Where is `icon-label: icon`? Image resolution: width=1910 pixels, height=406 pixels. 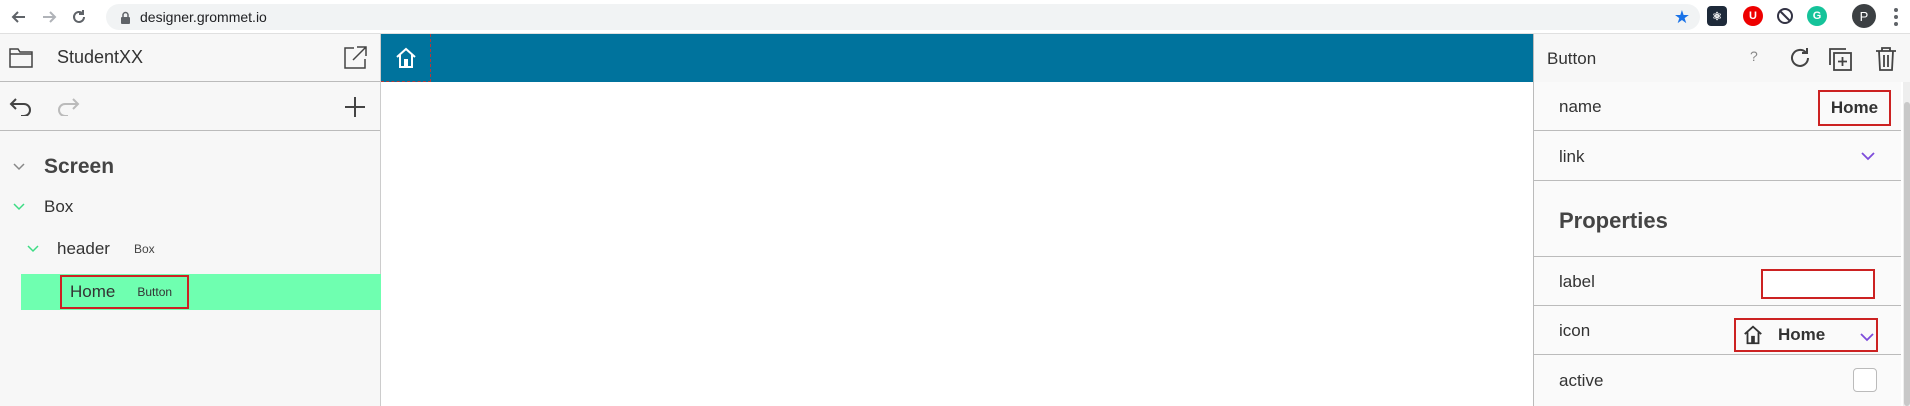
icon-label: icon is located at coordinates (1575, 330).